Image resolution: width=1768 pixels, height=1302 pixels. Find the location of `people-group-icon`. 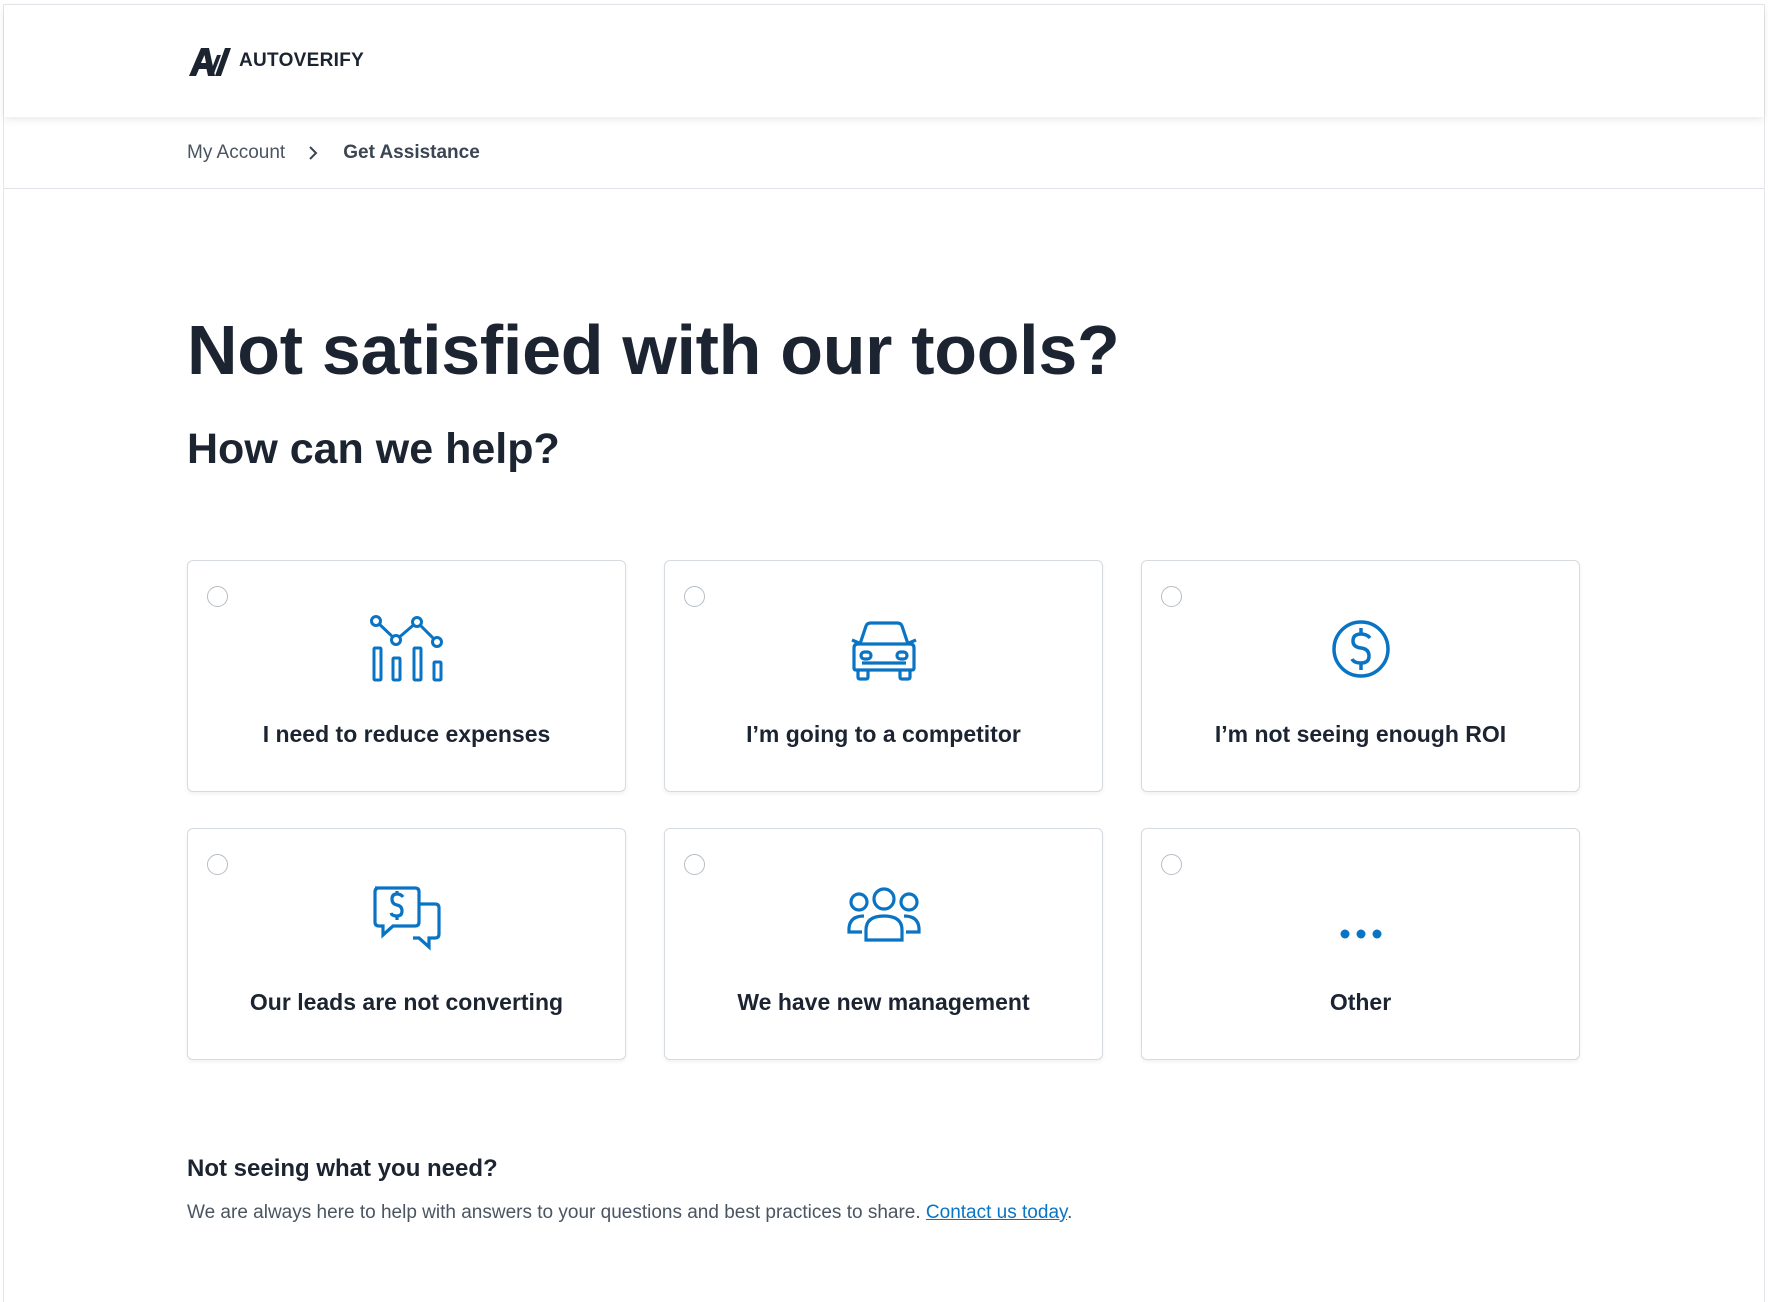

people-group-icon is located at coordinates (884, 917).